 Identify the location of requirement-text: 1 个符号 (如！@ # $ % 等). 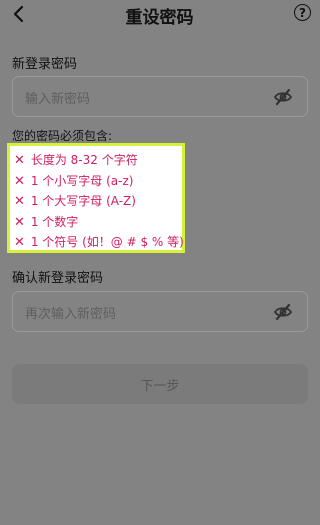
(107, 242).